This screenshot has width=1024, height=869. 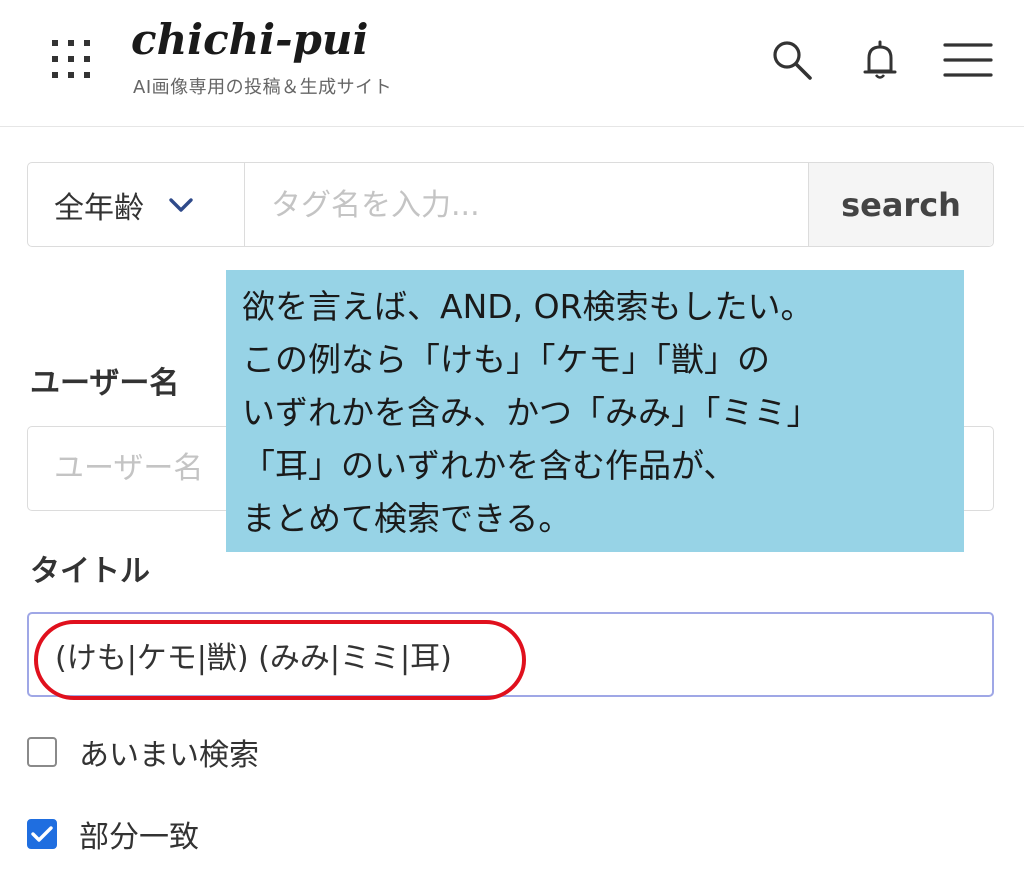 What do you see at coordinates (42, 752) in the screenshot?
I see `fuzzy-search-checkbox` at bounding box center [42, 752].